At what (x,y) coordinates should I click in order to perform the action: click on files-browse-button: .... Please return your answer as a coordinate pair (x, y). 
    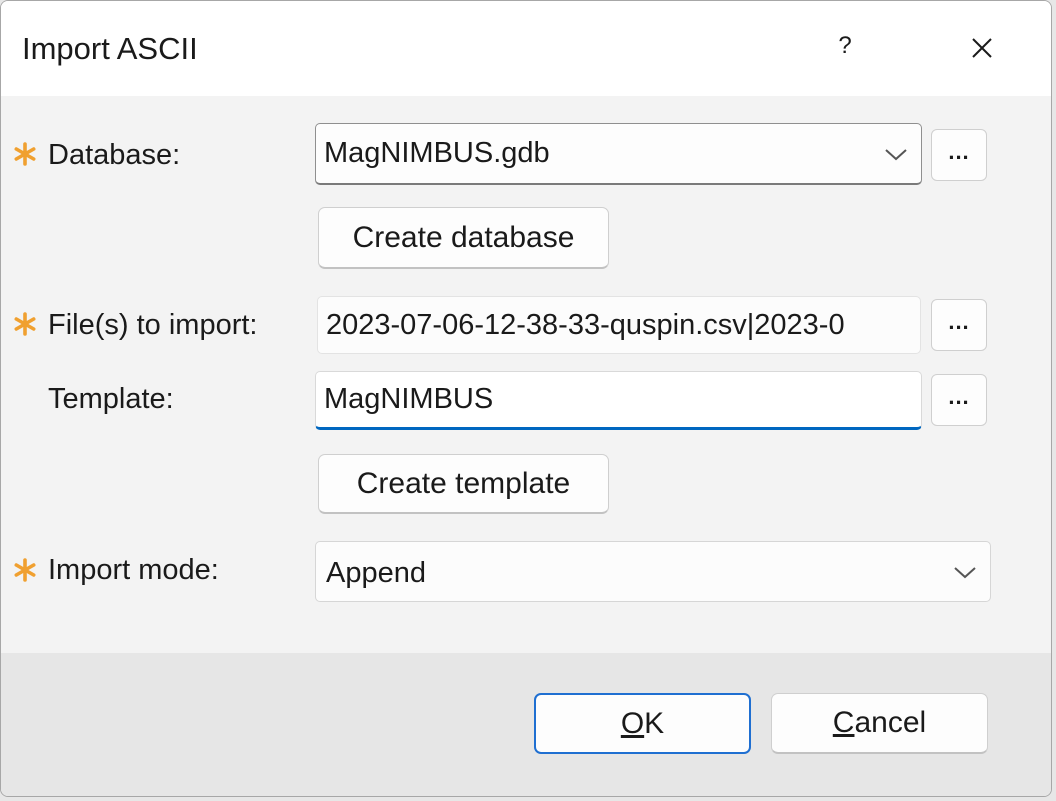
    Looking at the image, I should click on (959, 325).